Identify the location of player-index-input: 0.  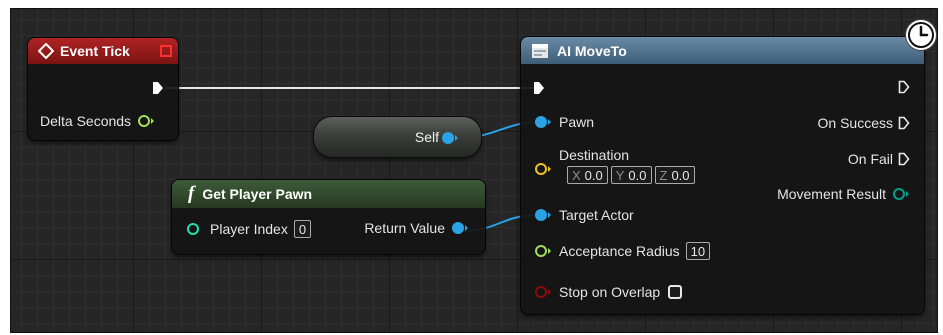
(302, 229).